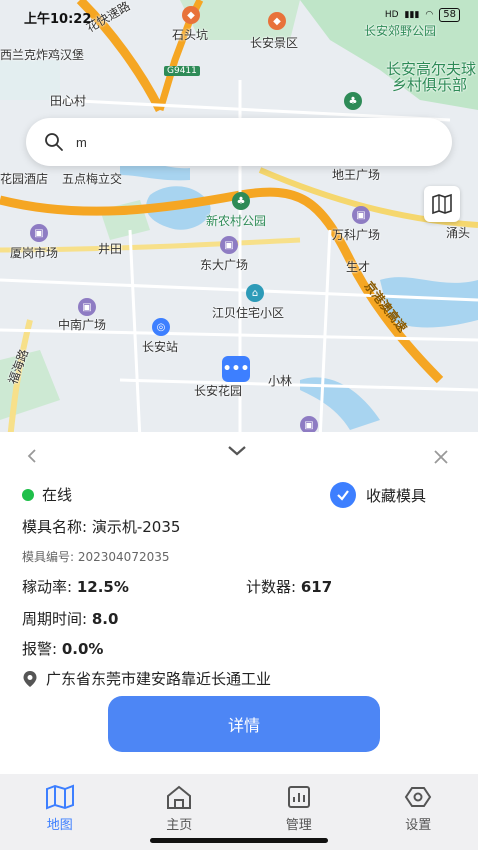 Image resolution: width=478 pixels, height=850 pixels. Describe the element at coordinates (274, 43) in the screenshot. I see `map-label: 长安景区` at that location.